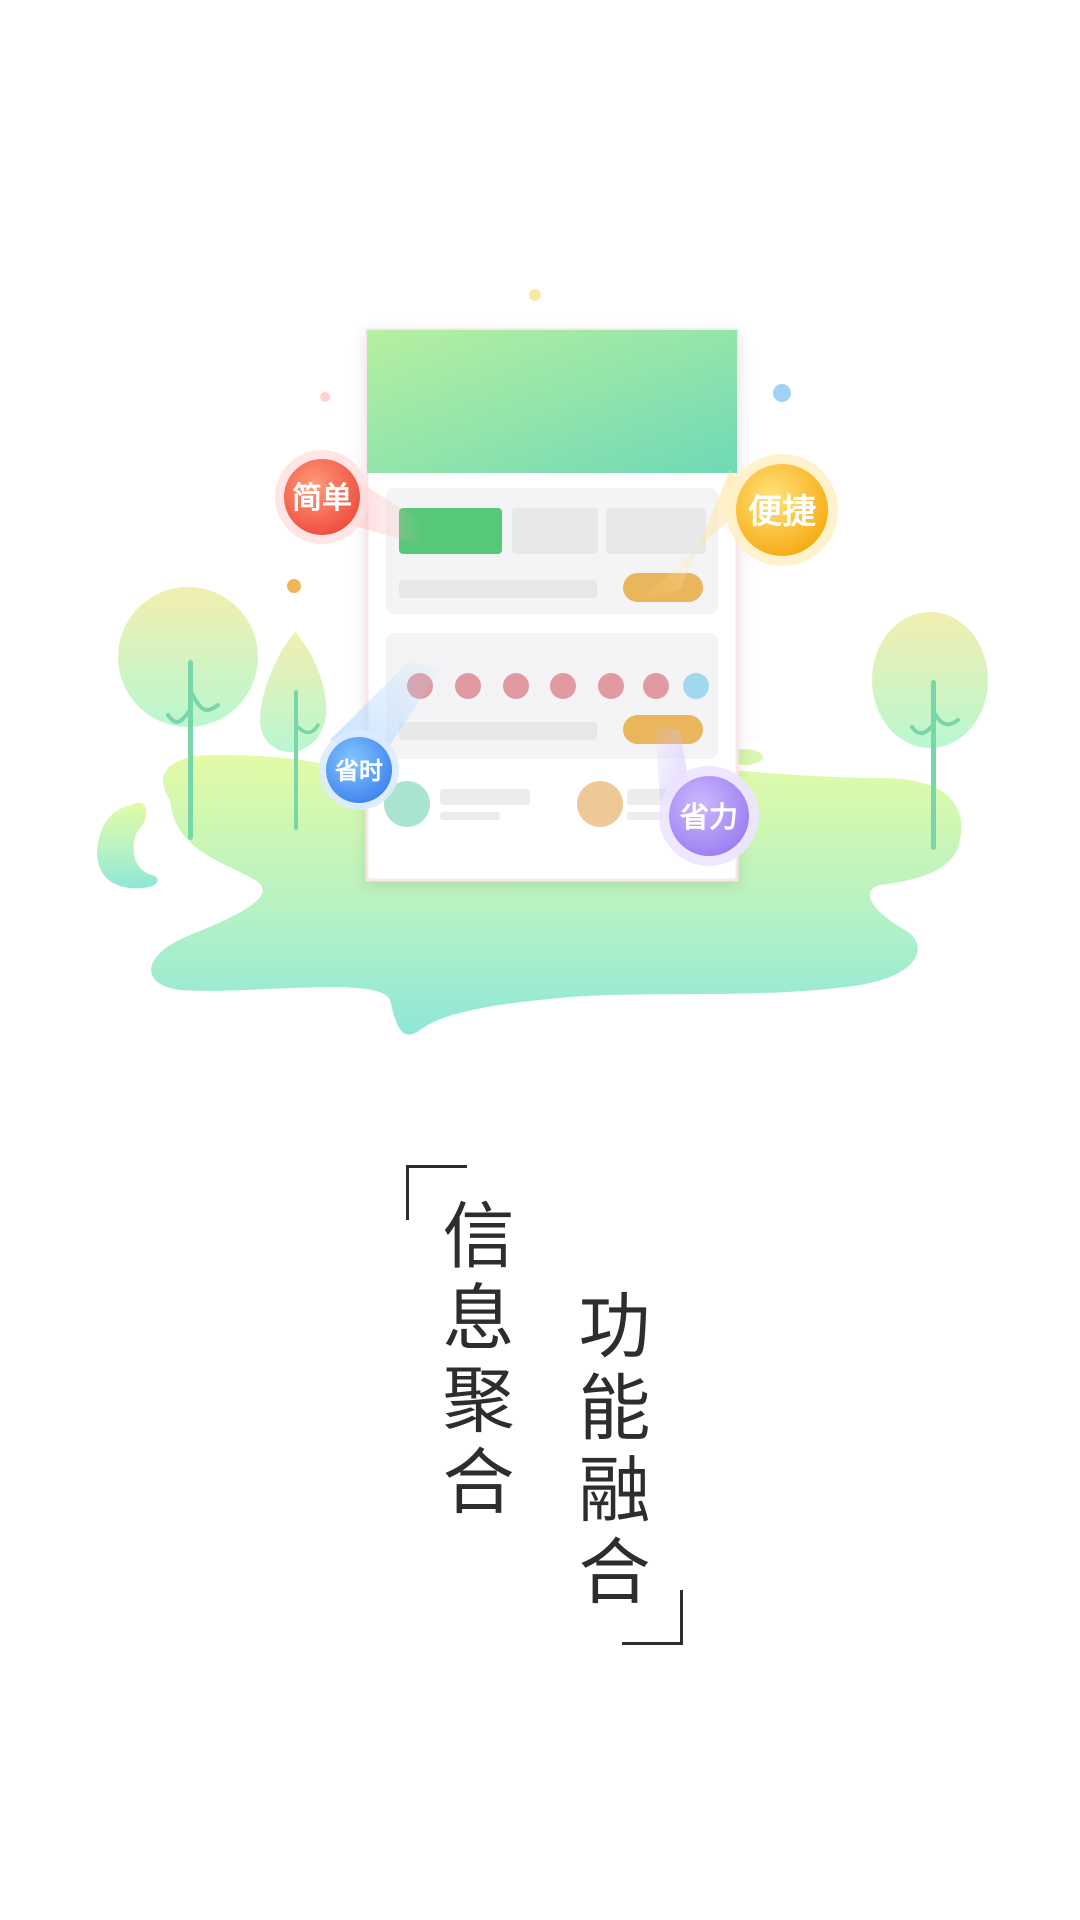 The image size is (1080, 1920). I want to click on badge-simple: 简单, so click(322, 497).